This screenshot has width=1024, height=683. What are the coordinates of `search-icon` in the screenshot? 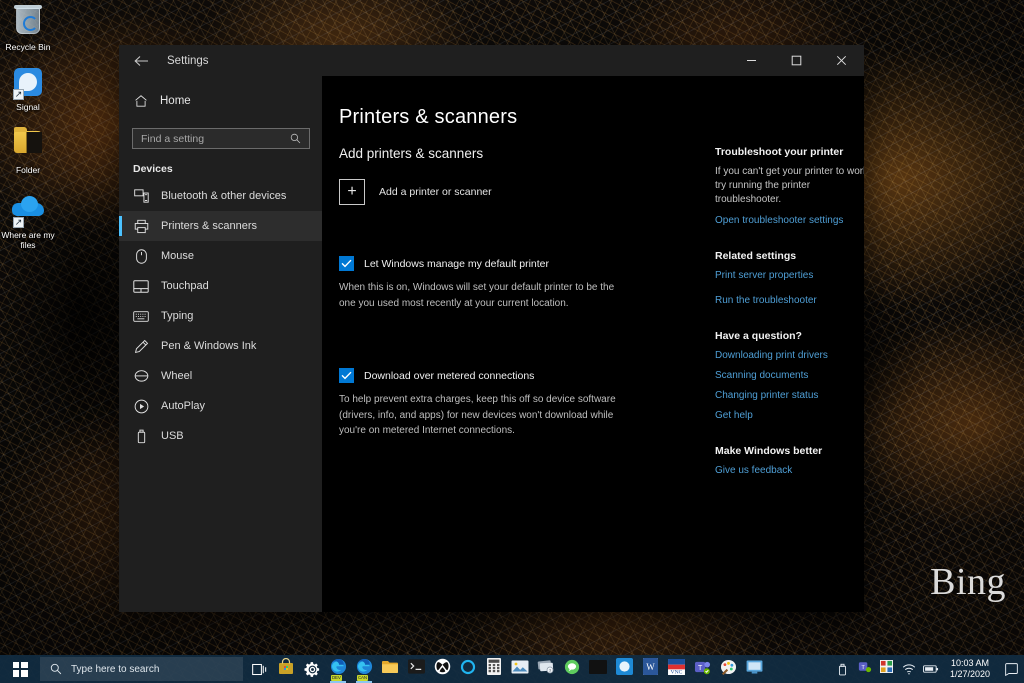 It's located at (56, 669).